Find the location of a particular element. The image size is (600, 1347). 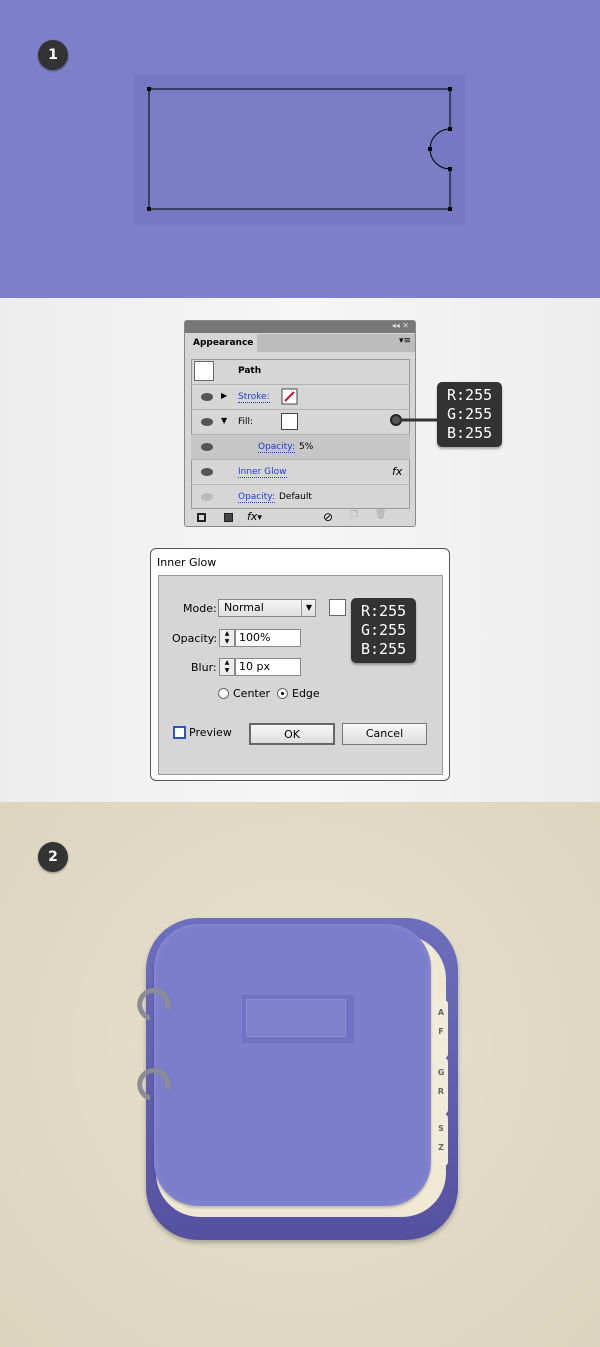

index-tab: SZ is located at coordinates (441, 1140).